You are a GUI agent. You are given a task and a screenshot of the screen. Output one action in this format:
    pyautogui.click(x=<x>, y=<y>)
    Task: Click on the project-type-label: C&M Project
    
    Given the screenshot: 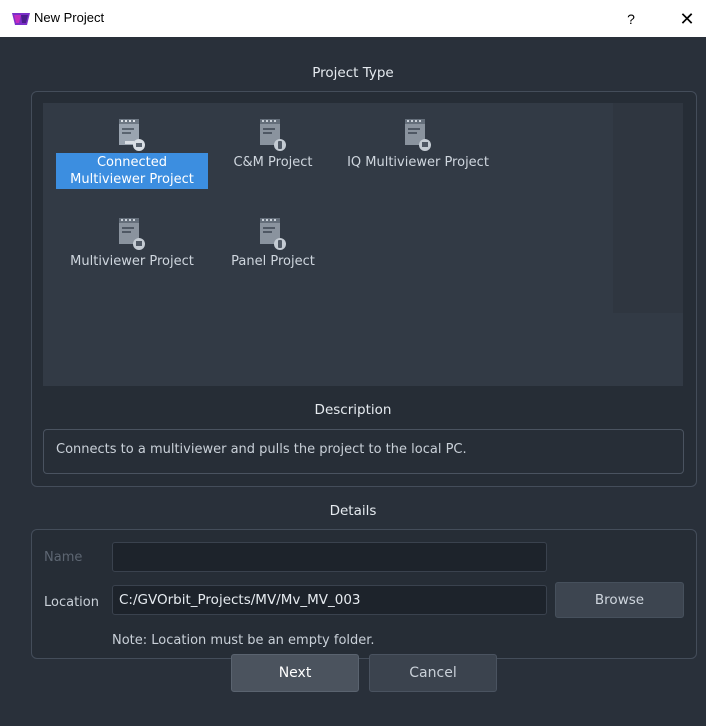 What is the action you would take?
    pyautogui.click(x=273, y=162)
    